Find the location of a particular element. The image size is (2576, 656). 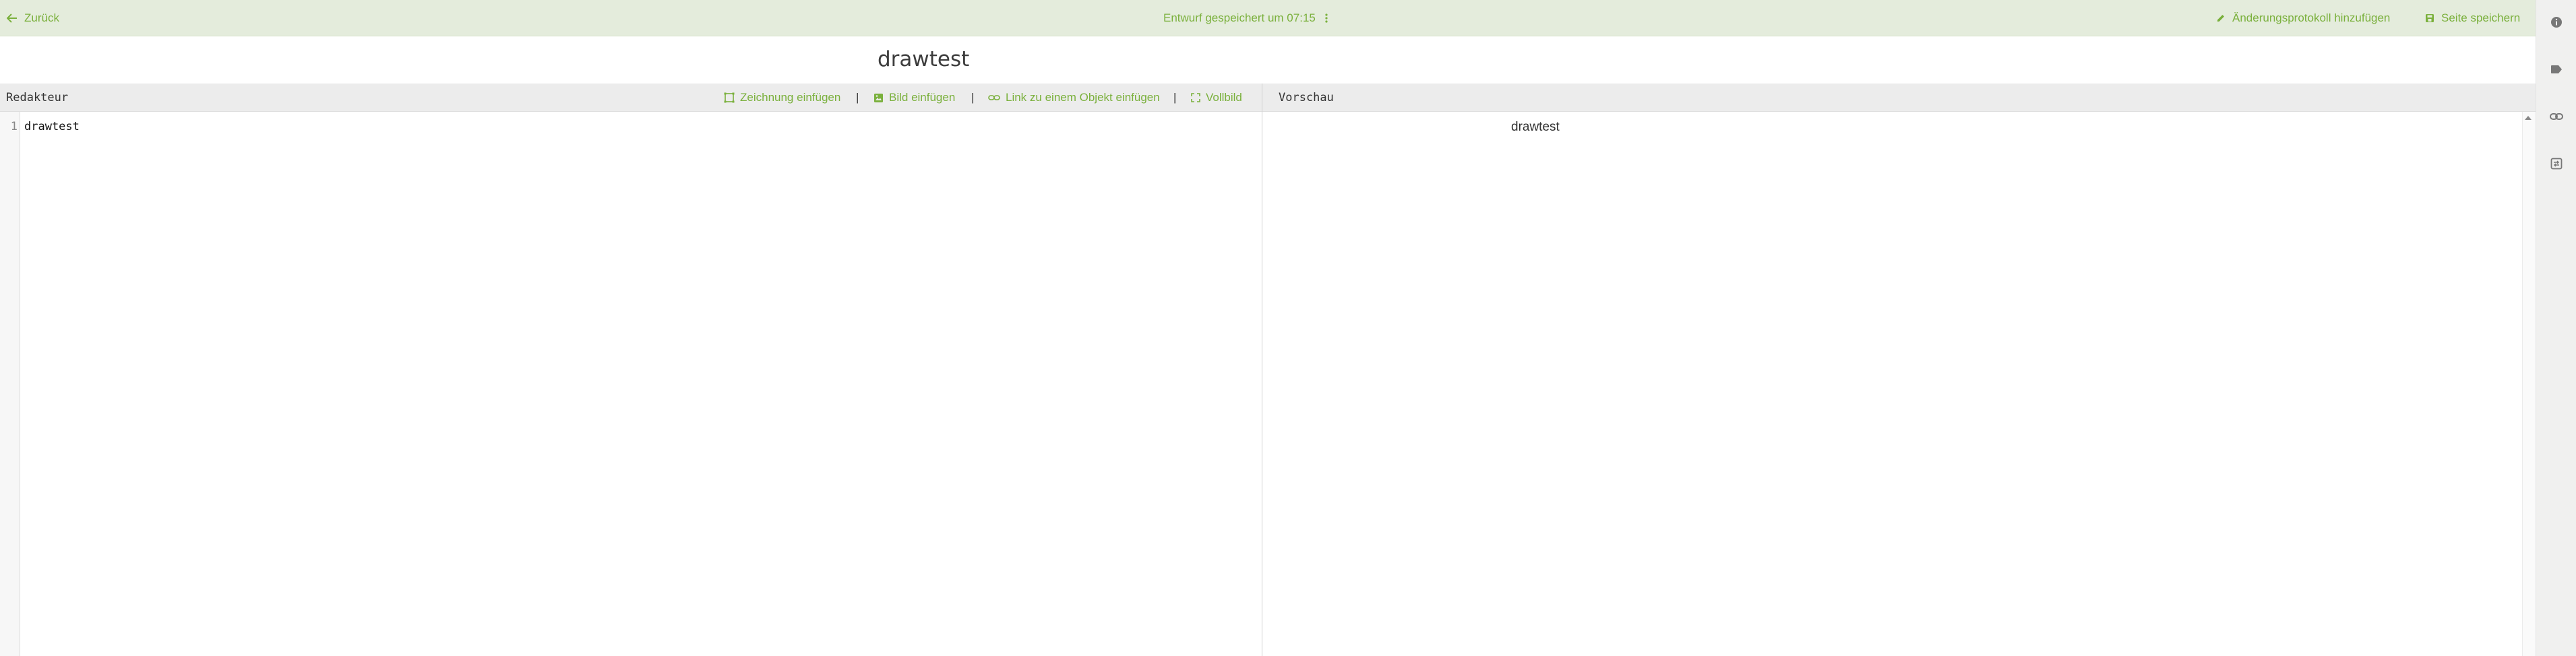

drawing-icon is located at coordinates (729, 98).